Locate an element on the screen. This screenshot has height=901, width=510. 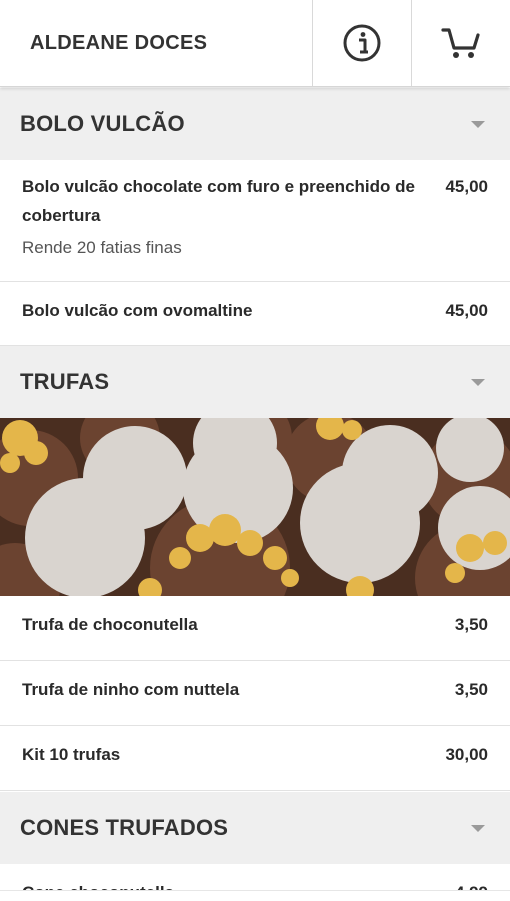
cart-button is located at coordinates (460, 43).